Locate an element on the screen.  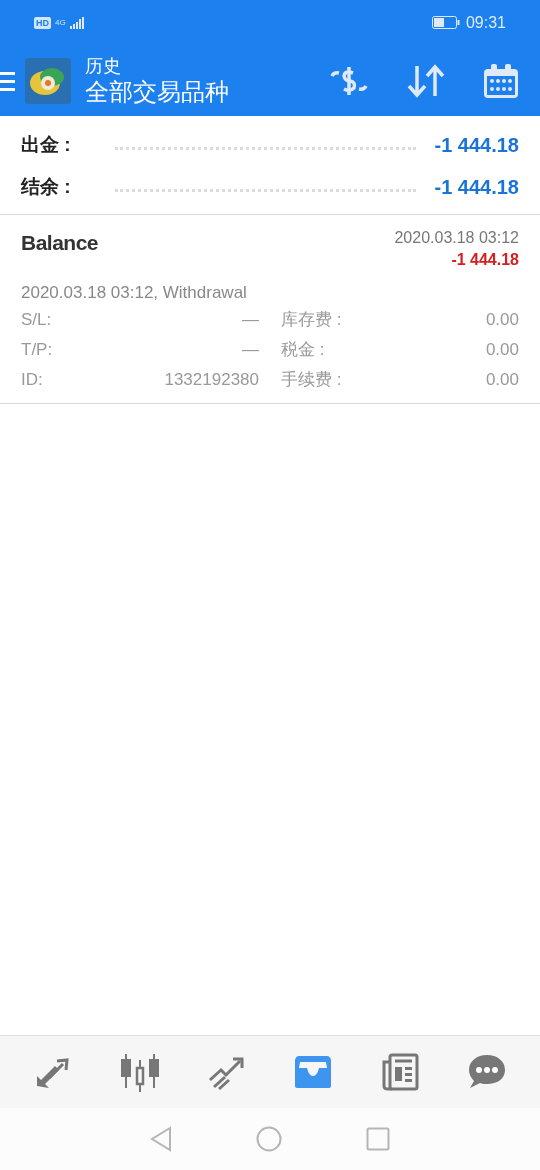
menu-icon is located at coordinates (8, 80).